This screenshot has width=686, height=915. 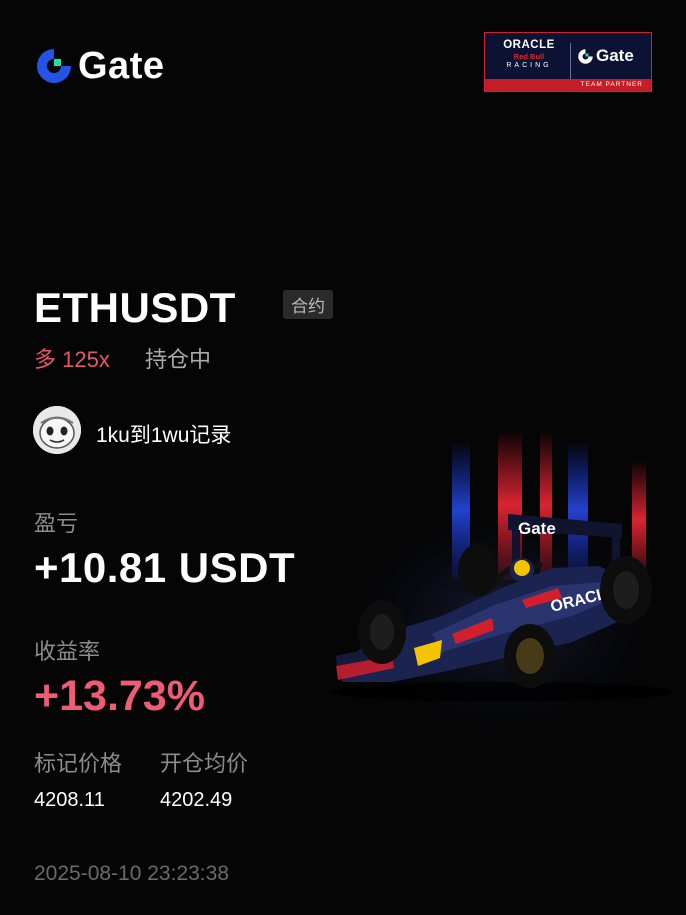 What do you see at coordinates (165, 567) in the screenshot?
I see `pnl-value: +10.81 USDT` at bounding box center [165, 567].